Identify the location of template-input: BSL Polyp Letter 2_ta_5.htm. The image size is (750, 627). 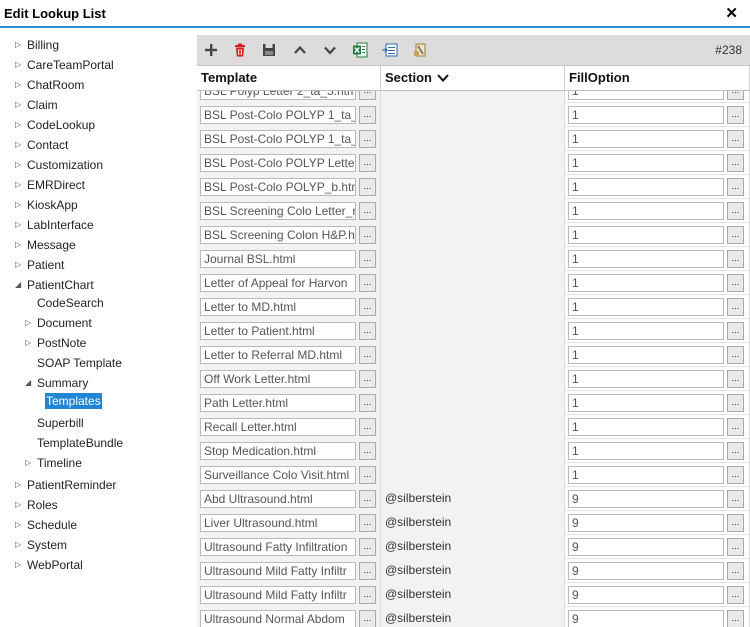
(278, 95).